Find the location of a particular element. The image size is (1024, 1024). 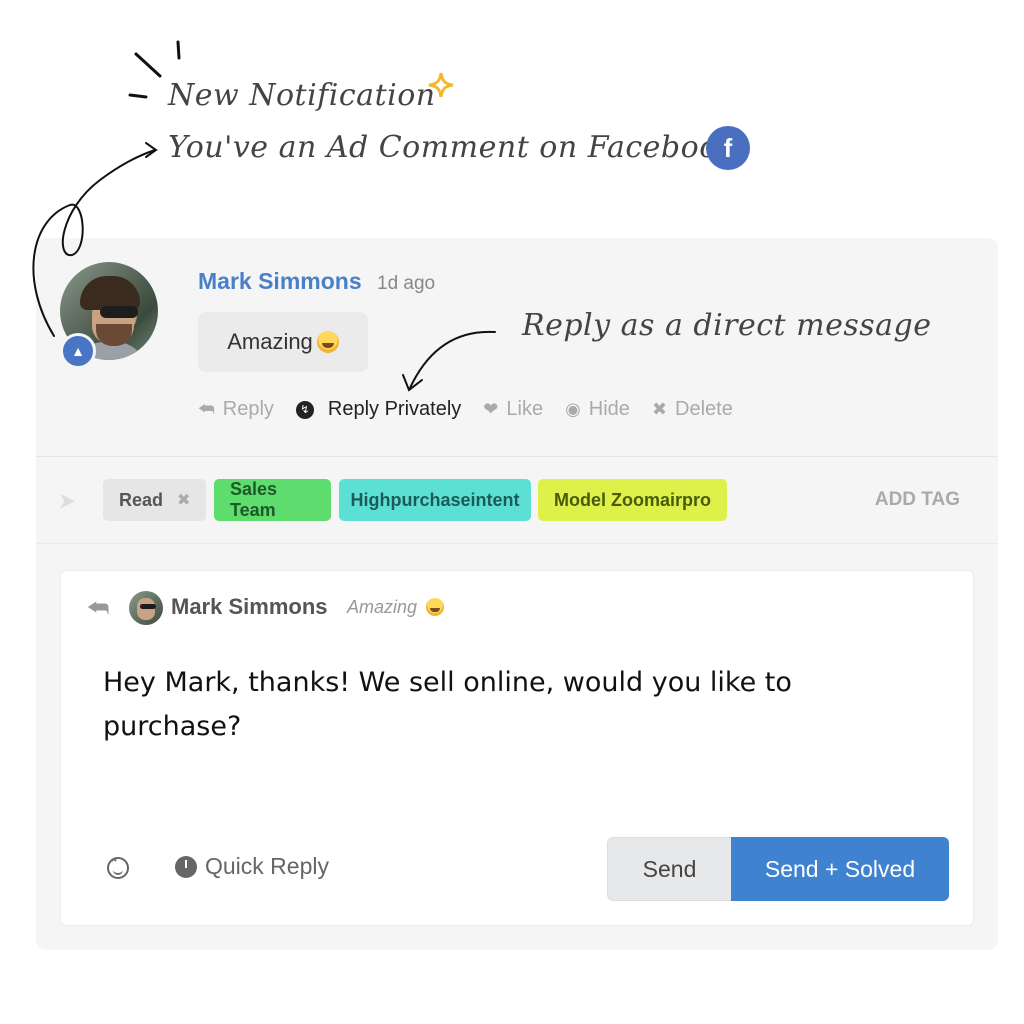

curly-arrow-head is located at coordinates (151, 150).